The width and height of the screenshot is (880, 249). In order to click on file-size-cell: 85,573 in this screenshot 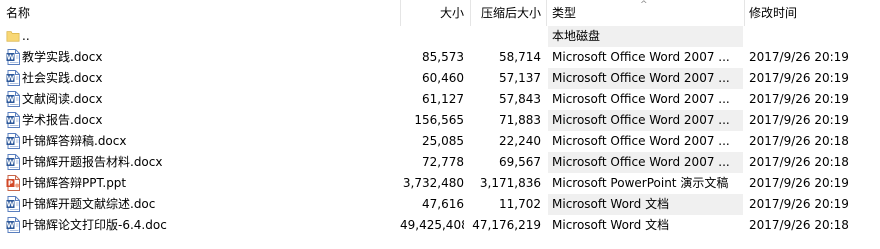, I will do `click(443, 57)`.